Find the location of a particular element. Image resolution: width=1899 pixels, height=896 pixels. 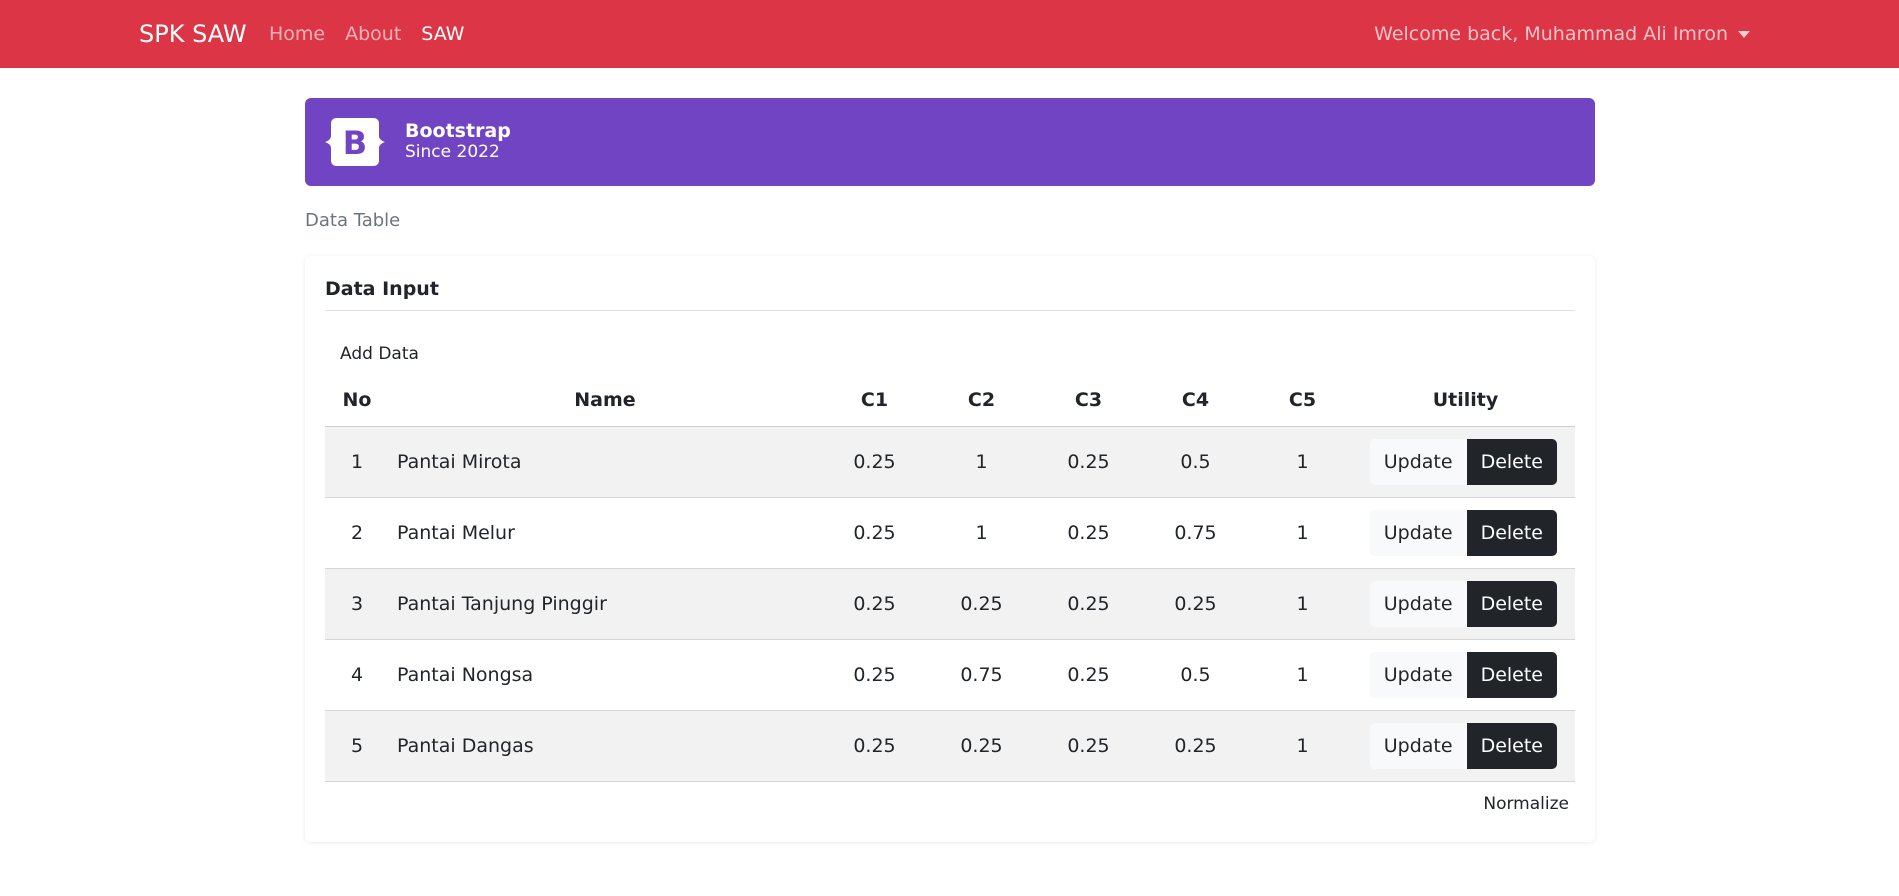

banner-subtitle: Since 2022 is located at coordinates (452, 152).